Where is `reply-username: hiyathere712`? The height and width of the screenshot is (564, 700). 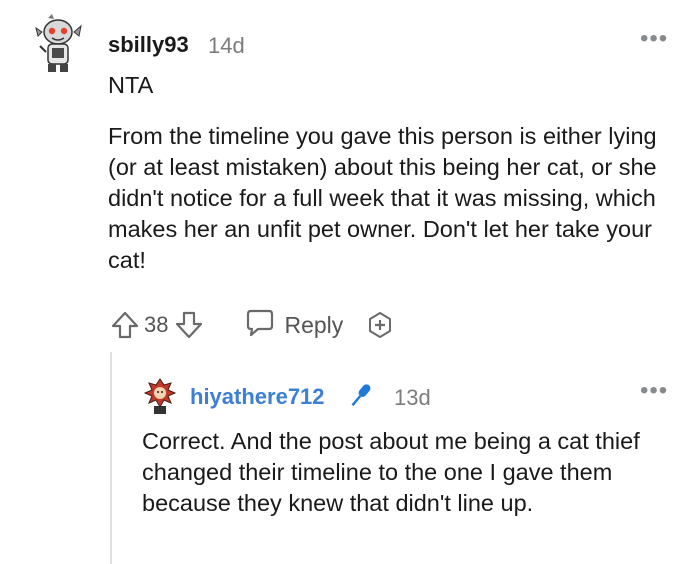 reply-username: hiyathere712 is located at coordinates (257, 397).